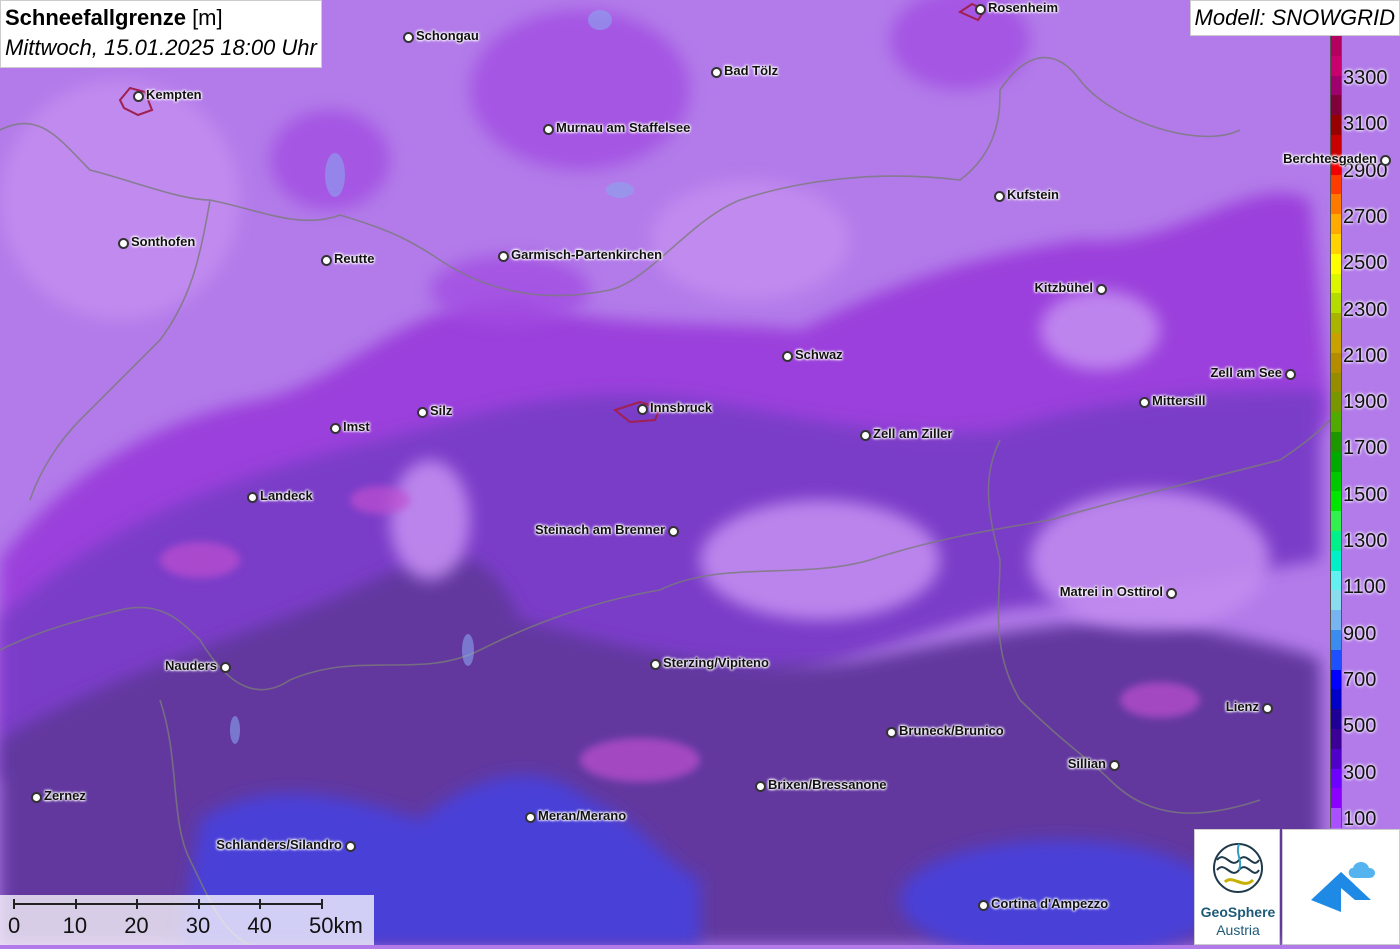 The width and height of the screenshot is (1400, 949). What do you see at coordinates (1111, 591) in the screenshot?
I see `city-label: Matrei in Osttirol` at bounding box center [1111, 591].